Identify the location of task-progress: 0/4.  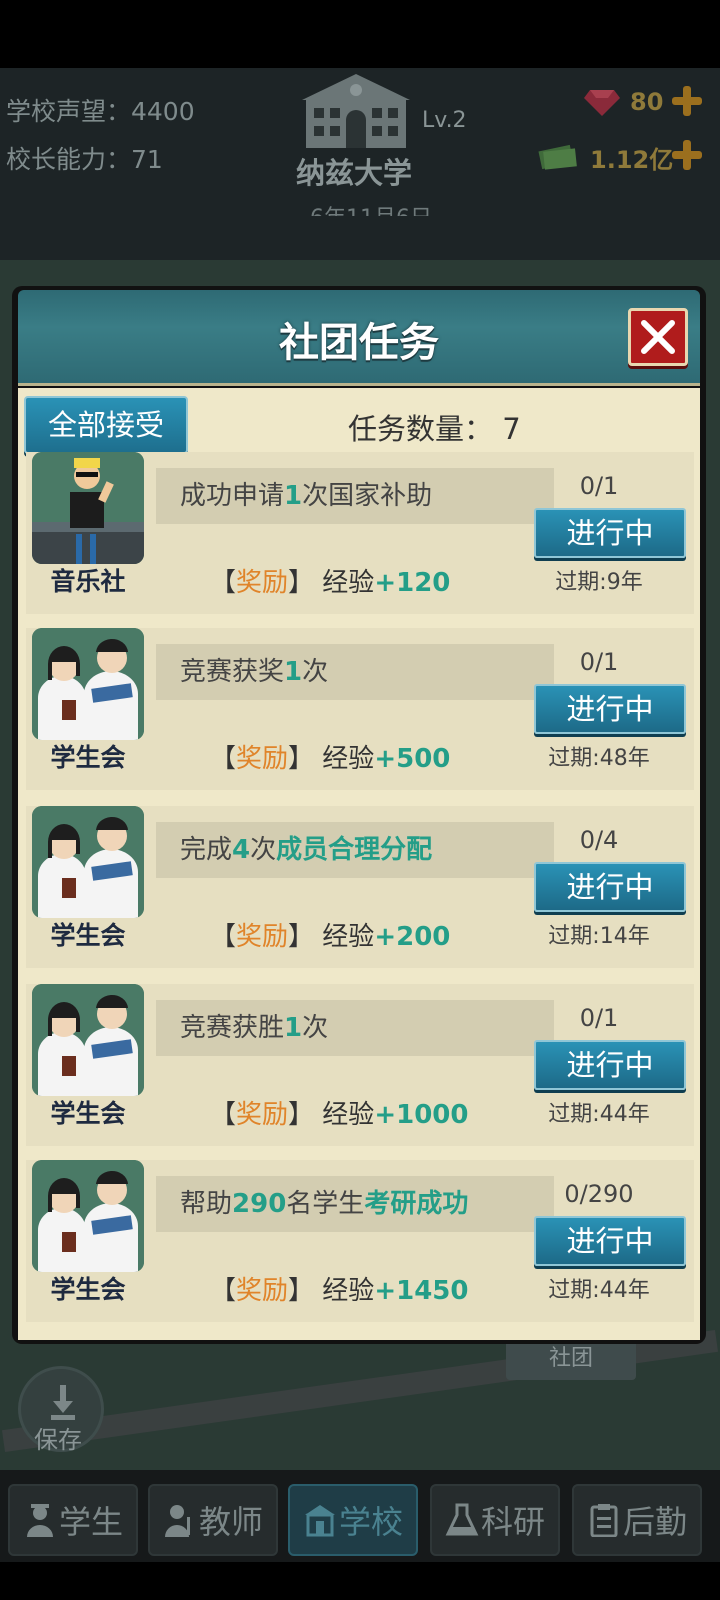
(599, 840).